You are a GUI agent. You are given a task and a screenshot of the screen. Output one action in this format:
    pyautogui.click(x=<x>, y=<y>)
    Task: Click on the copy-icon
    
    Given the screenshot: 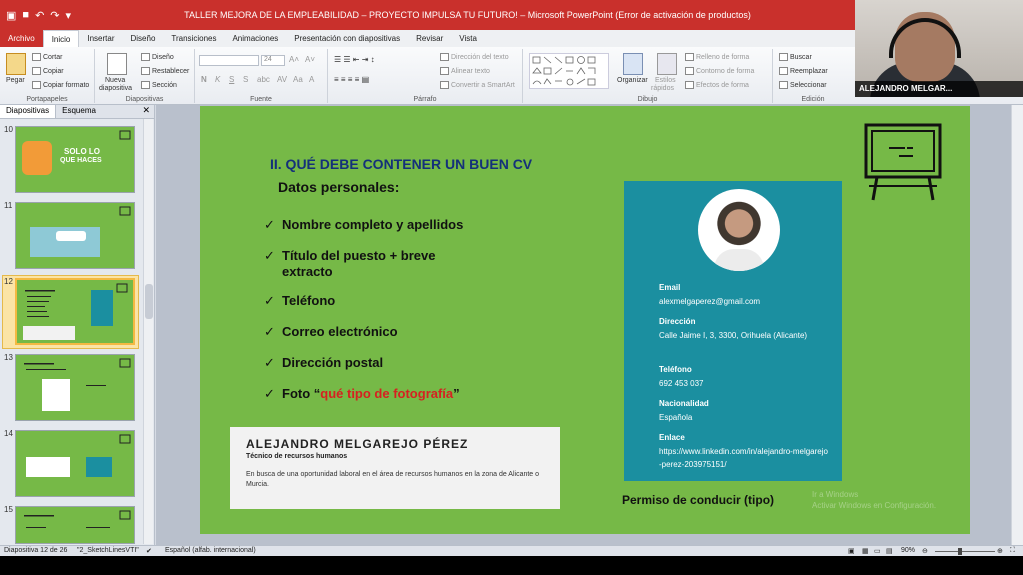 What is the action you would take?
    pyautogui.click(x=36, y=71)
    